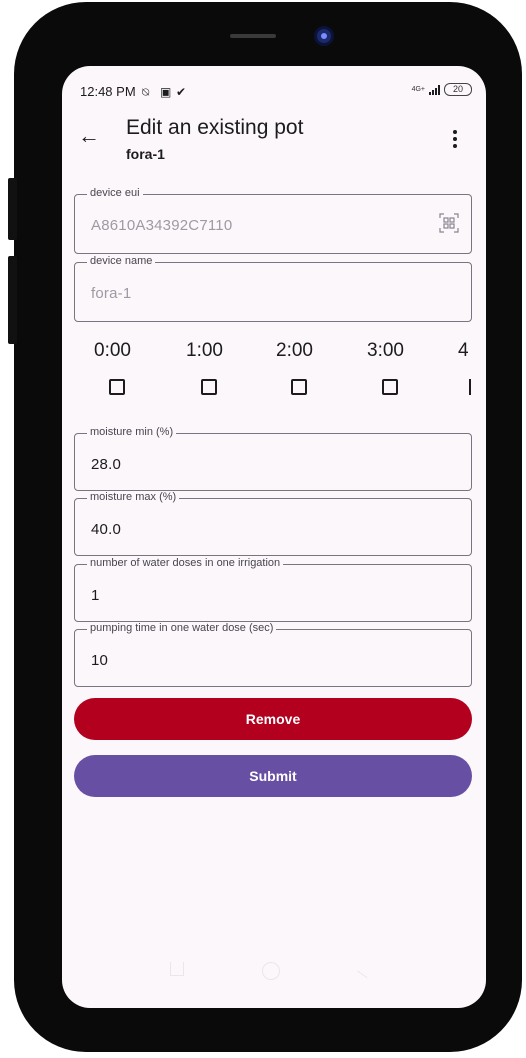  What do you see at coordinates (324, 36) in the screenshot?
I see `camera-icon` at bounding box center [324, 36].